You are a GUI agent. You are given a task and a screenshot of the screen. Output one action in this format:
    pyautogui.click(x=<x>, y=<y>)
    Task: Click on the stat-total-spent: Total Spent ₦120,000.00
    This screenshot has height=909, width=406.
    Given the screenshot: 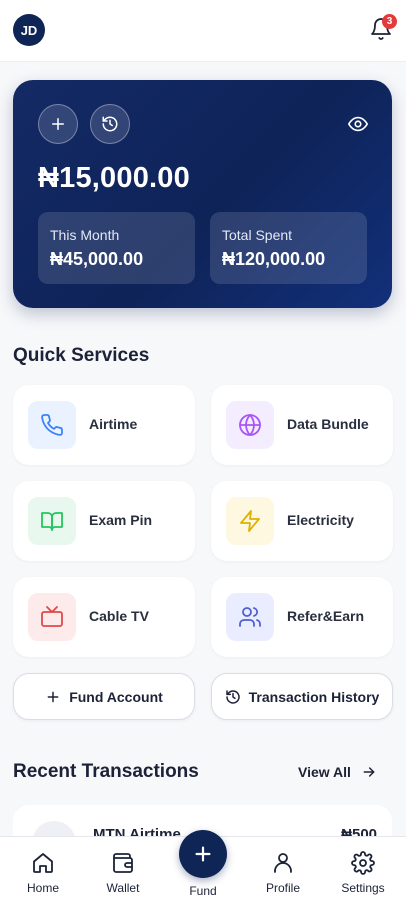 What is the action you would take?
    pyautogui.click(x=288, y=248)
    